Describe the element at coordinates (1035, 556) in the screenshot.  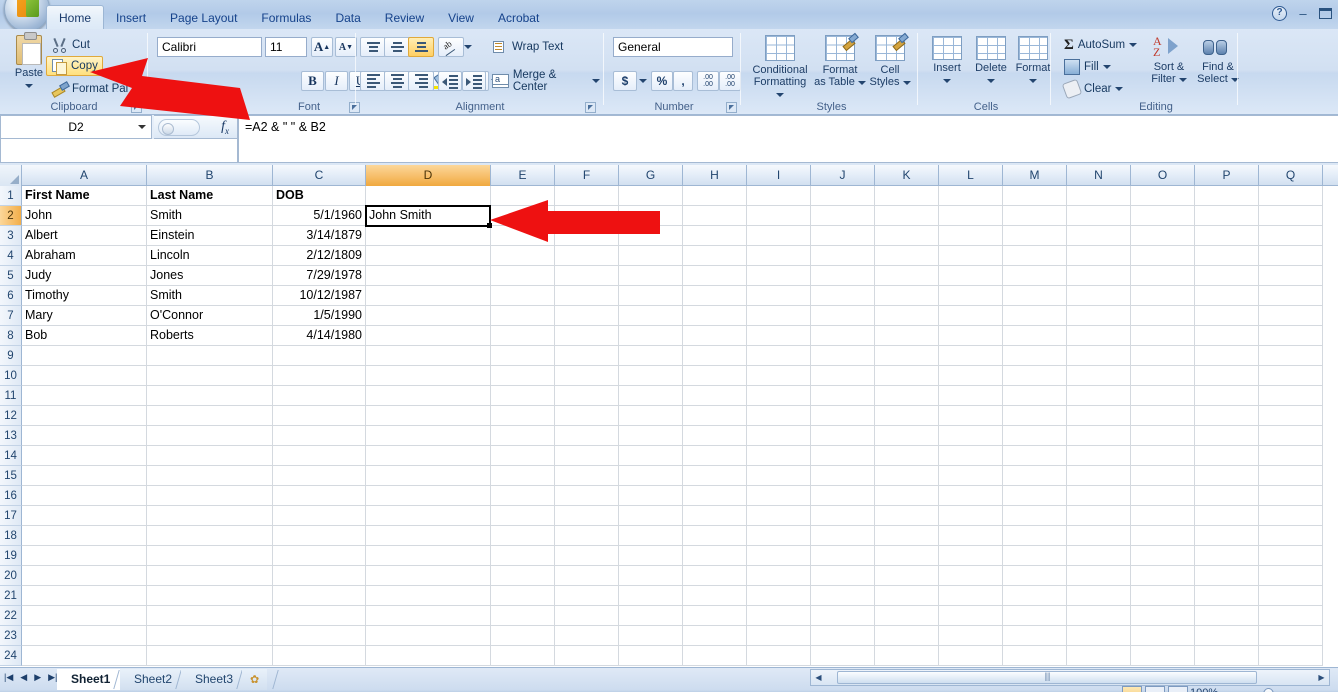
I see `cell-M19` at that location.